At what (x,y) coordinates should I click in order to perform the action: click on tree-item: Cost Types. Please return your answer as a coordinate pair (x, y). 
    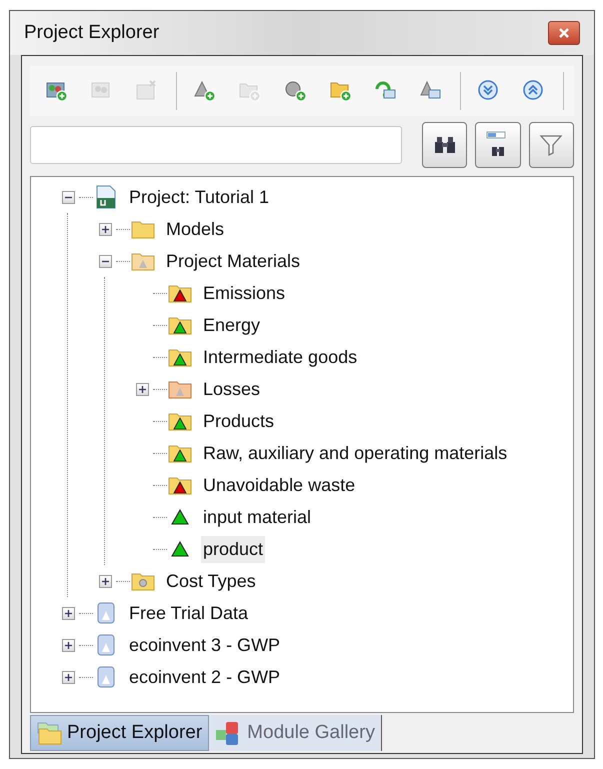
    Looking at the image, I should click on (211, 581).